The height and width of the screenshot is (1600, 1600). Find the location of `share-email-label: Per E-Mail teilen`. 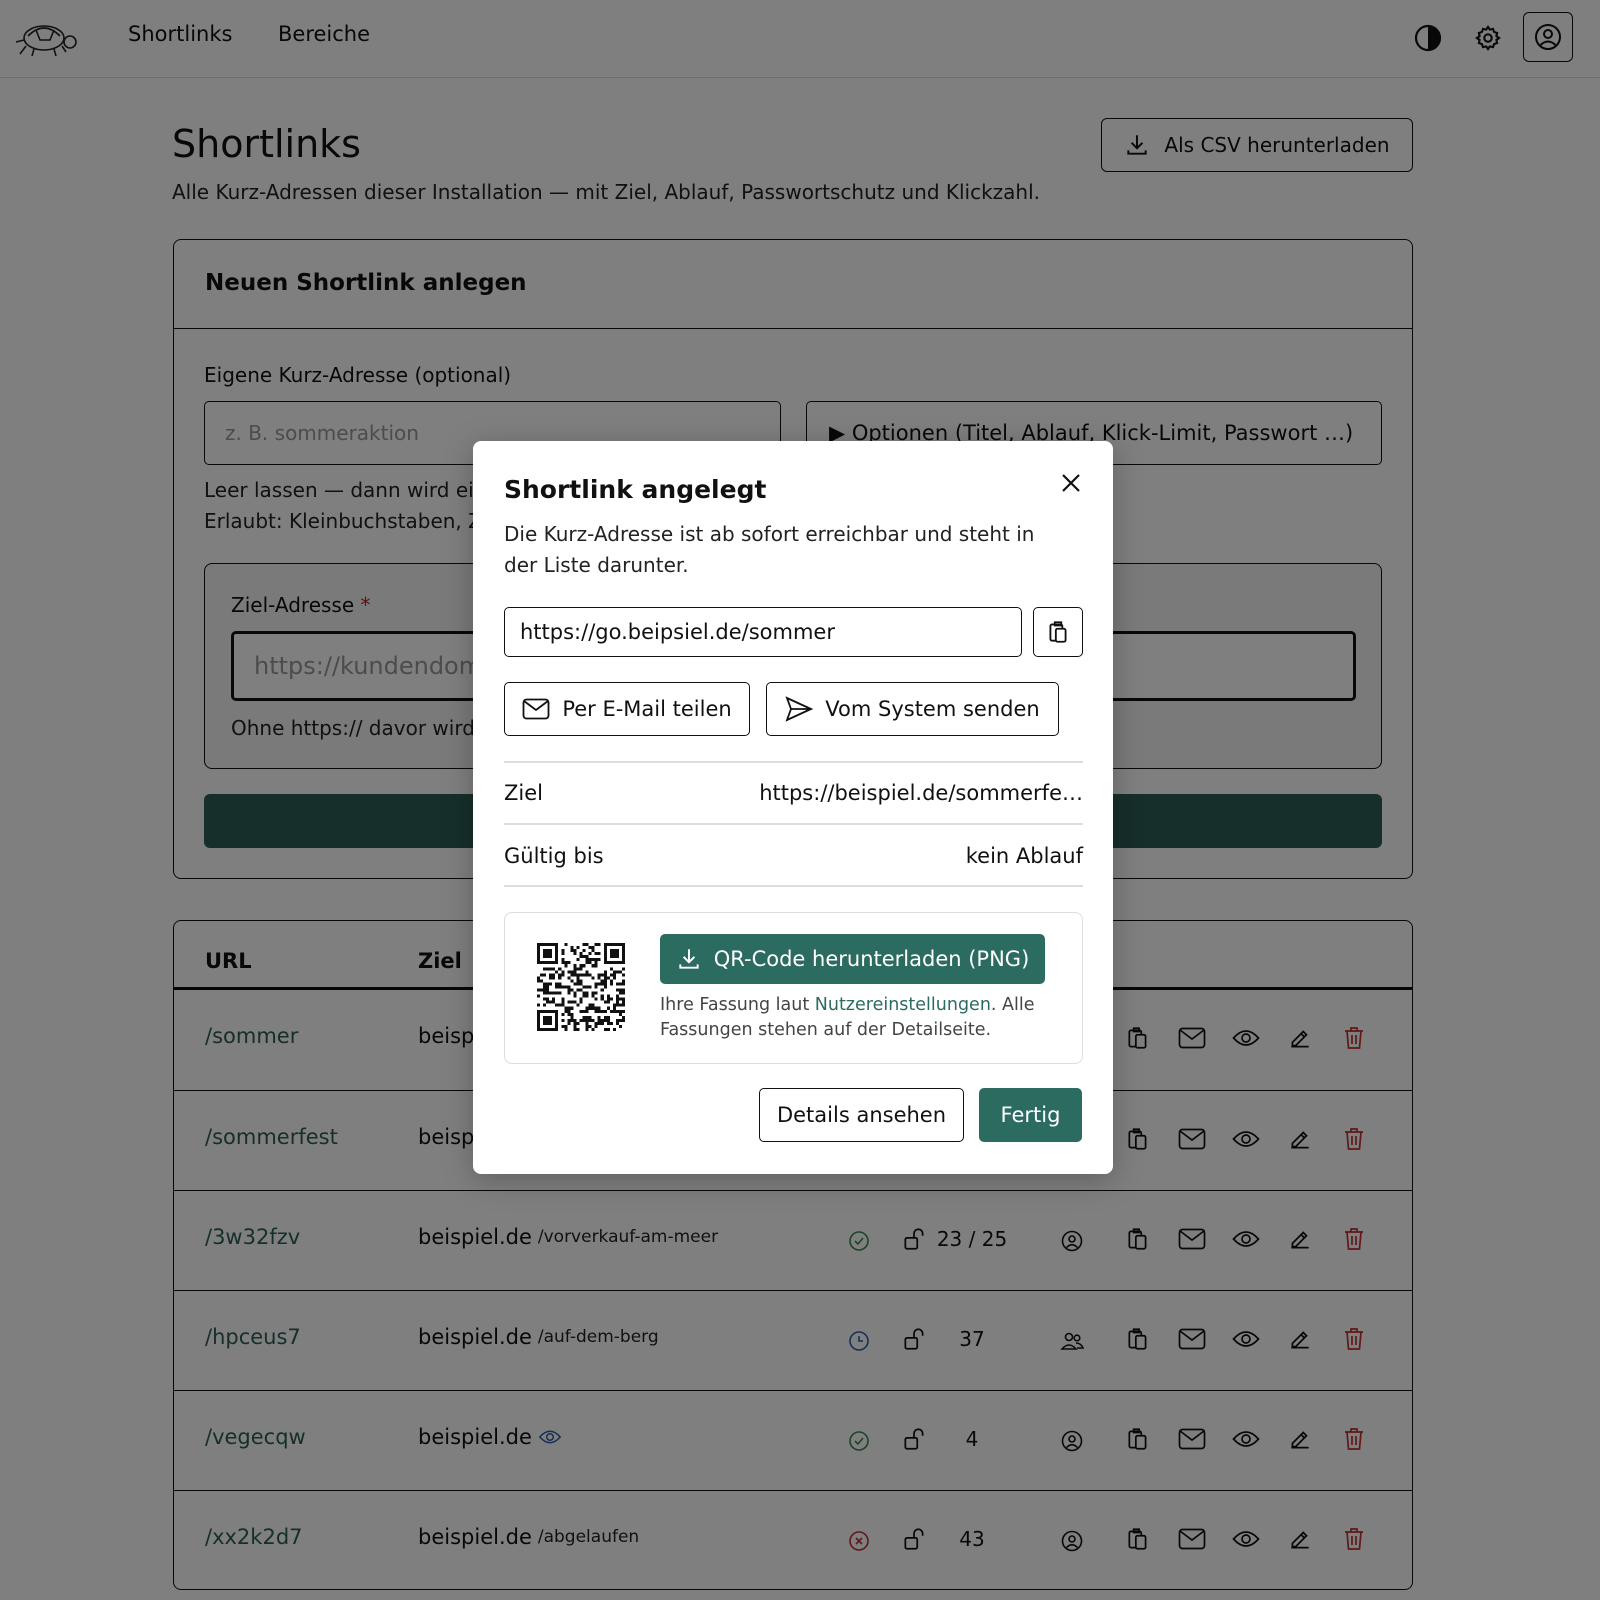

share-email-label: Per E-Mail teilen is located at coordinates (647, 709).